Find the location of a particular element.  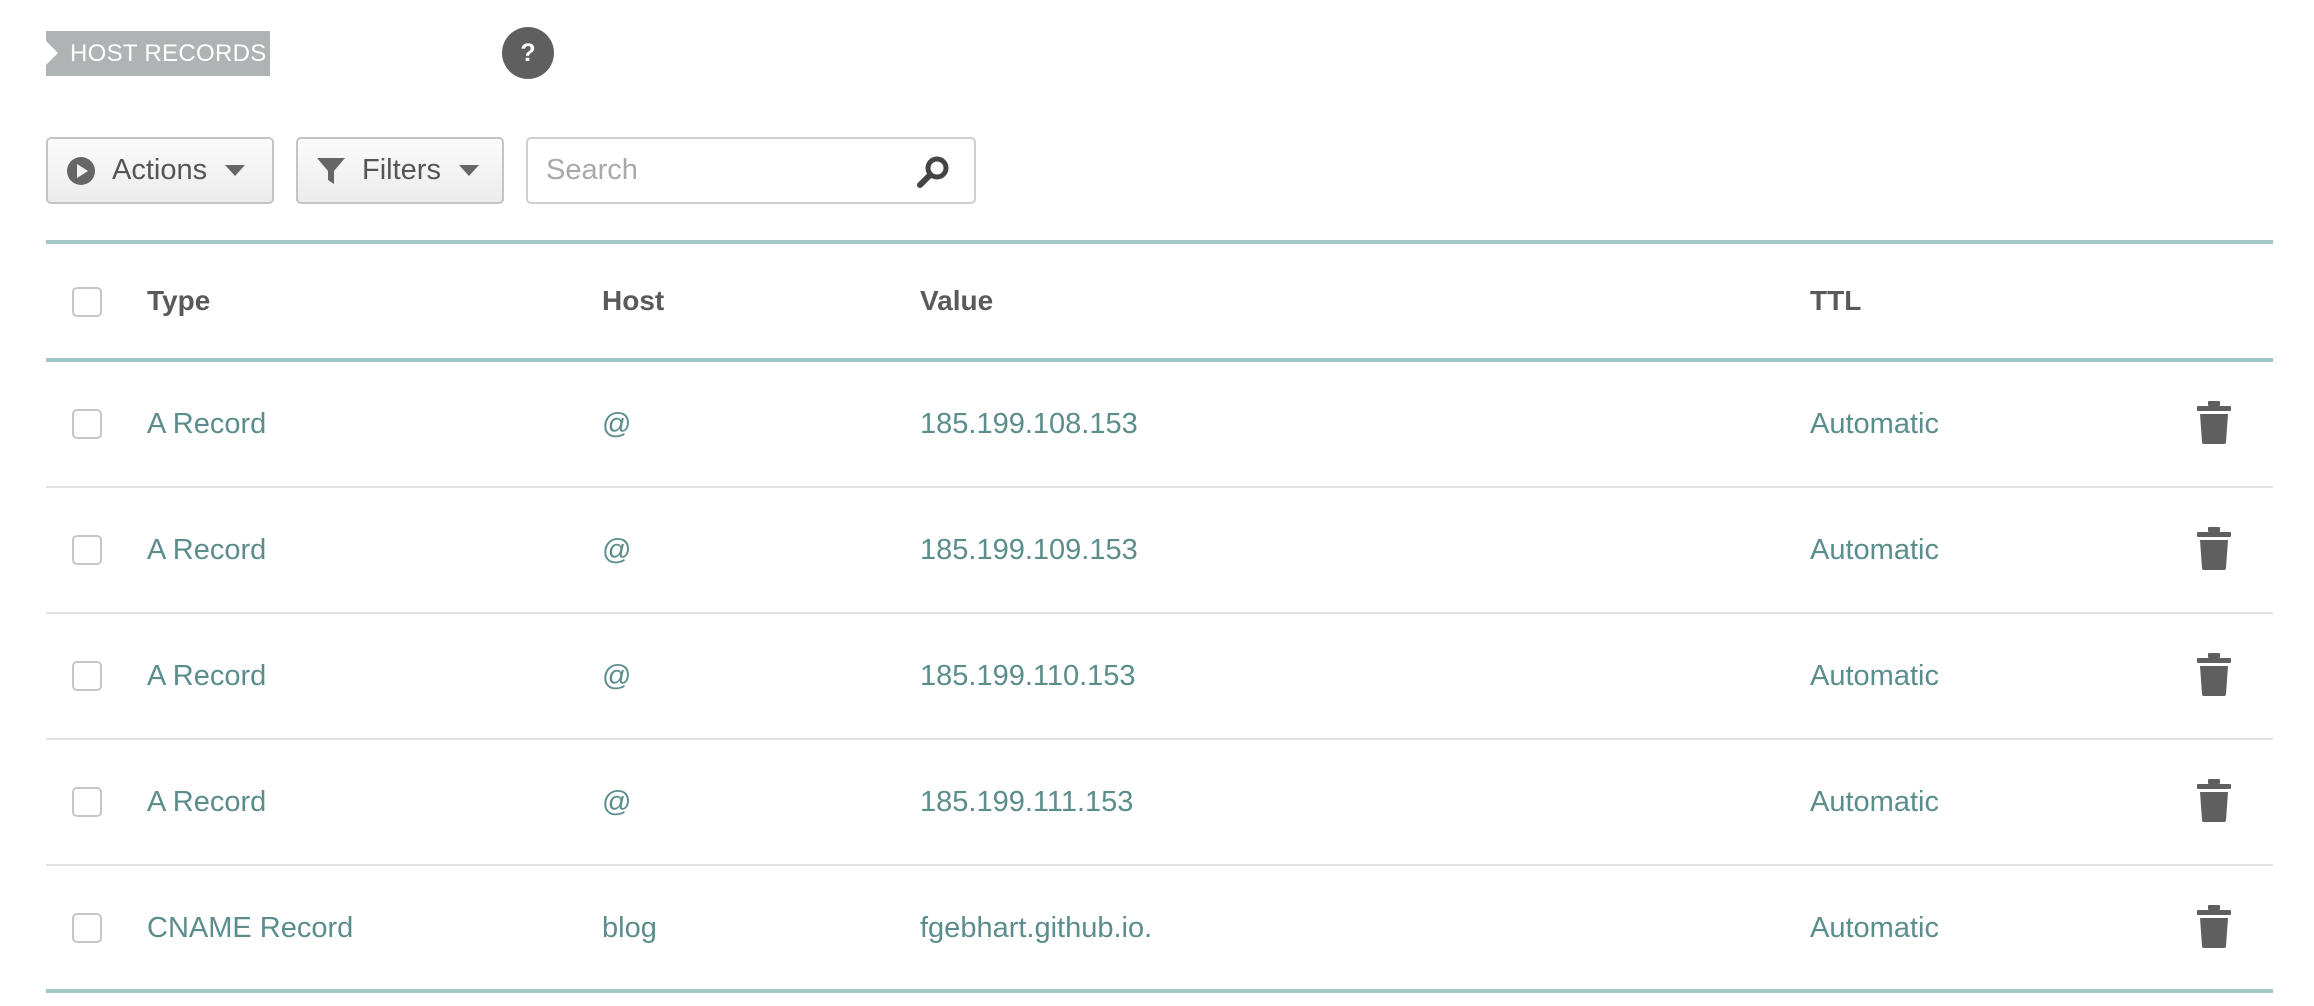

section-tag-host-records: HOST RECORDS is located at coordinates (158, 53).